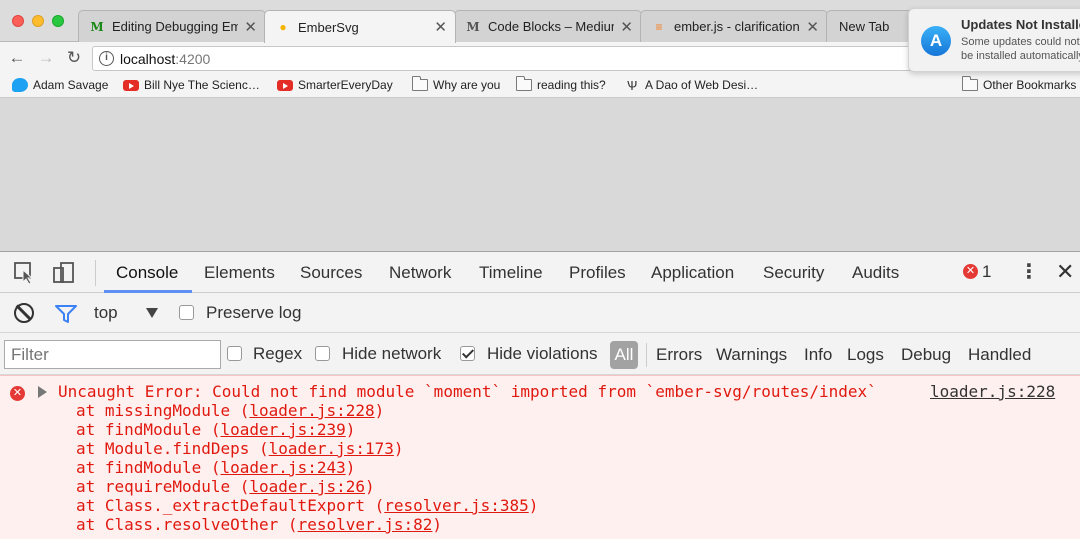  What do you see at coordinates (74, 58) in the screenshot?
I see `reload-icon: ↻` at bounding box center [74, 58].